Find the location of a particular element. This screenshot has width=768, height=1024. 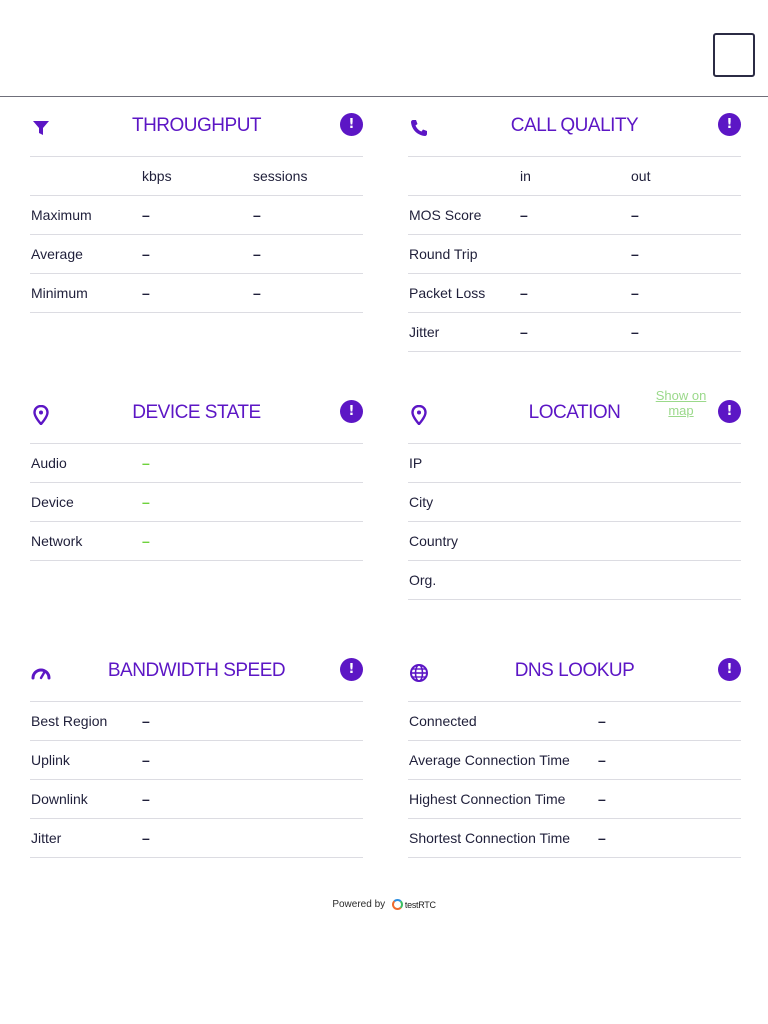

dns-lookup-header: DNS LOOKUP ! is located at coordinates (574, 672).